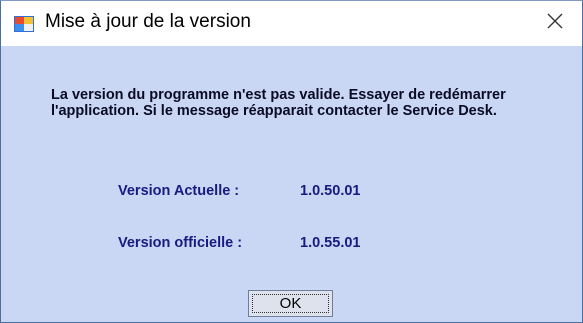  I want to click on close-icon, so click(555, 23).